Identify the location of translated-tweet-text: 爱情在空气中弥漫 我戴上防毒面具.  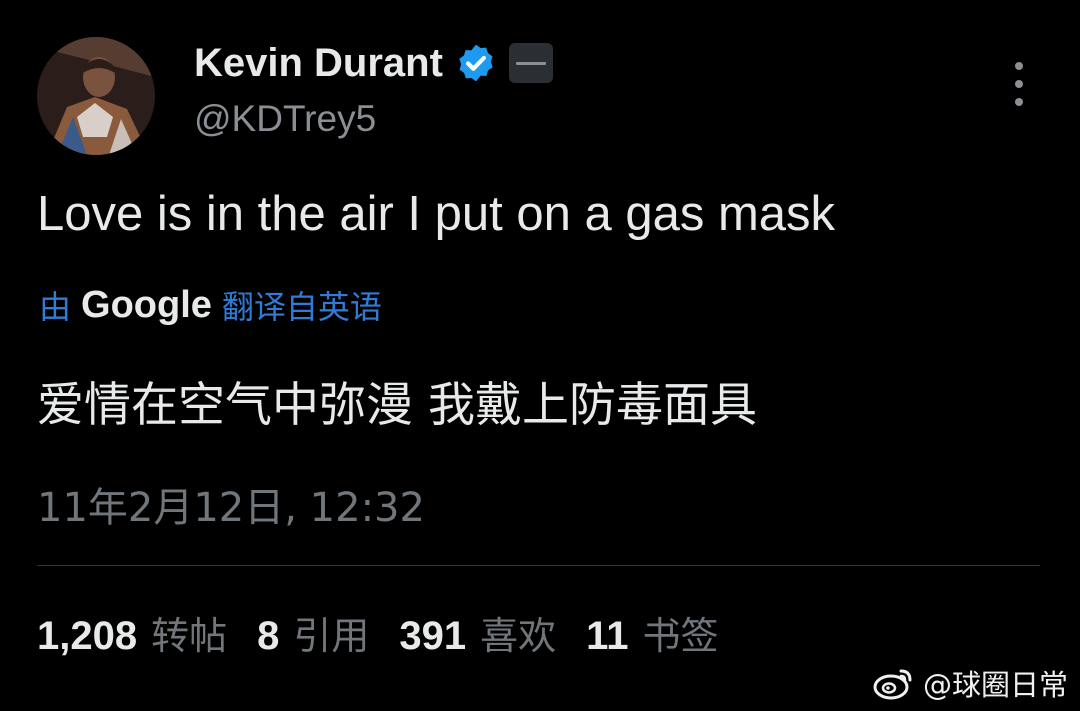
(397, 405).